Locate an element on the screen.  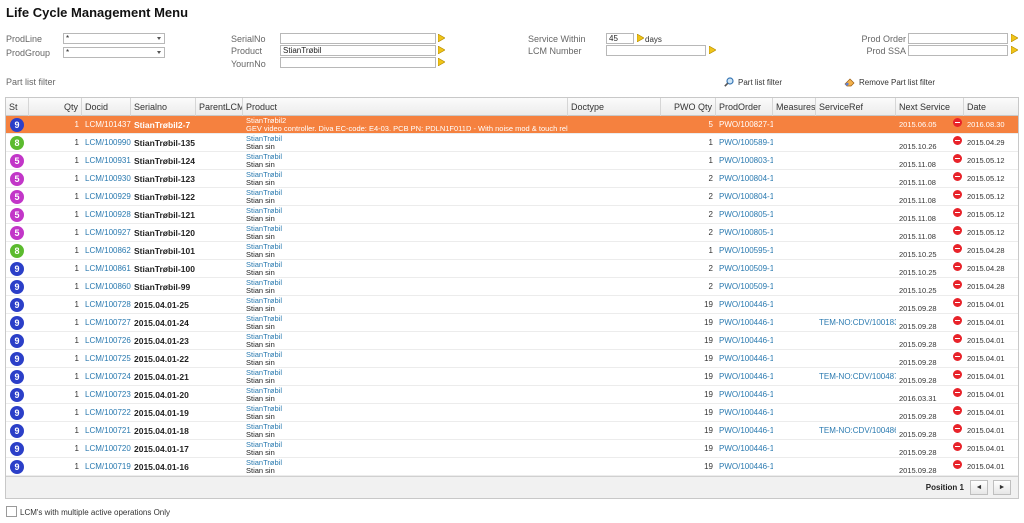
serviceref-link: TEM-NO:CDV/100486 is located at coordinates (856, 431).